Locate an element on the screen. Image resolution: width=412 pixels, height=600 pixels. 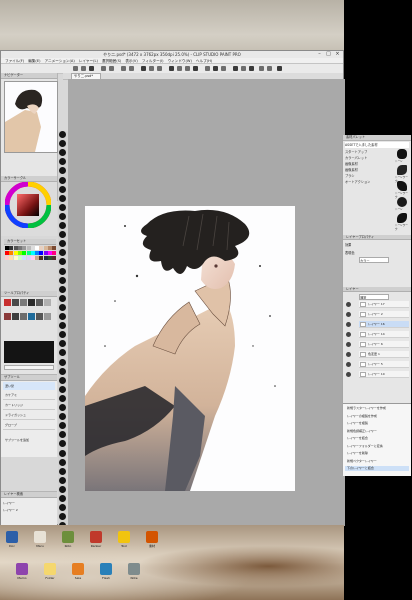
zoom-out-icon is located at coordinates (187, 68).